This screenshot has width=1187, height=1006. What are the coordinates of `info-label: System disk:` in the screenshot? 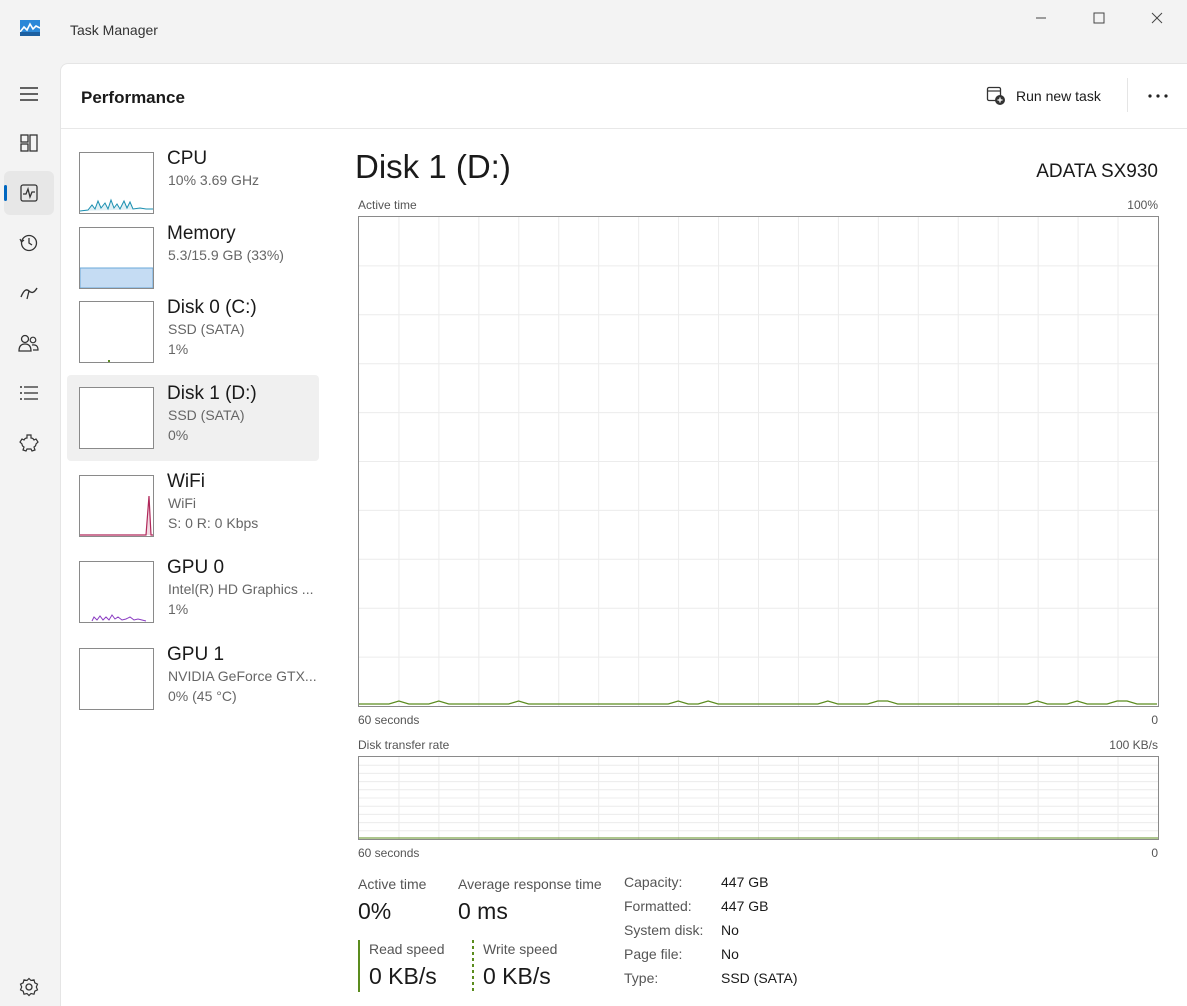 It's located at (664, 930).